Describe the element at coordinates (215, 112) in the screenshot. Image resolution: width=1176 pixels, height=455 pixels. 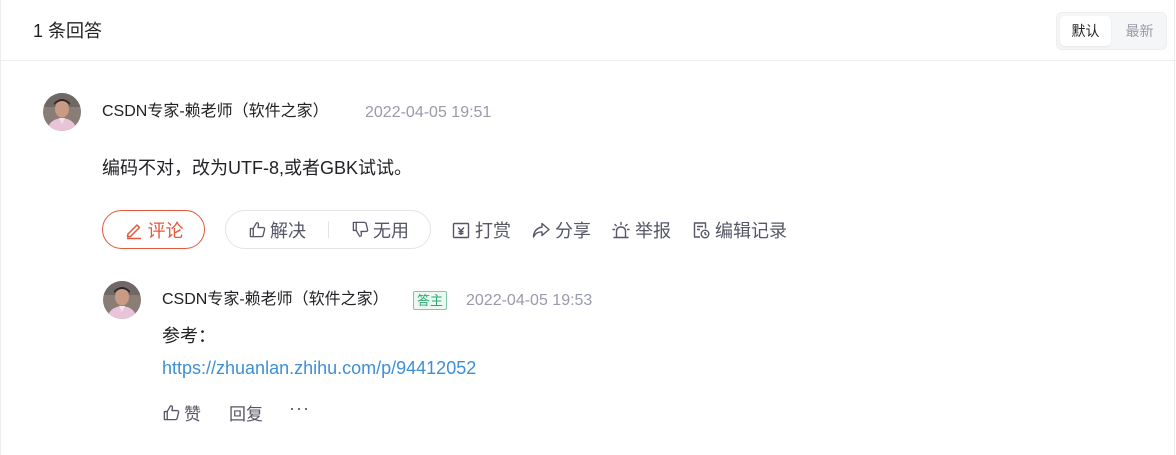
I see `answer-author-name: CSDN专家-赖老师（软件之家）` at that location.